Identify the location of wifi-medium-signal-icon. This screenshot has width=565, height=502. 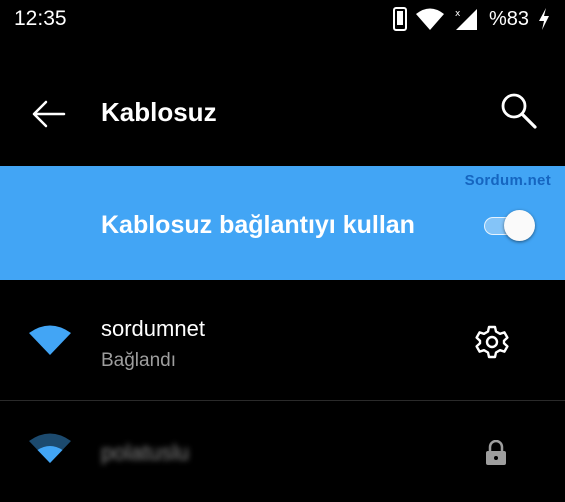
(50, 448).